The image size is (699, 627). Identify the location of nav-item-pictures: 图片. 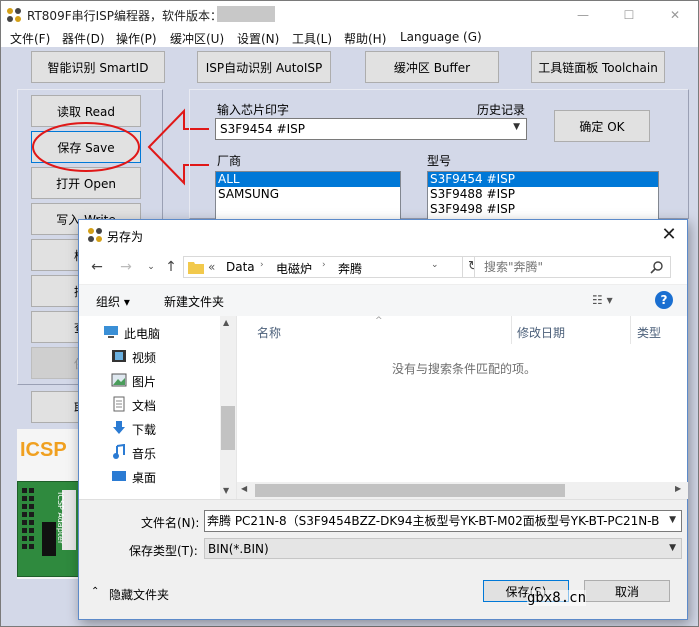
(149, 380).